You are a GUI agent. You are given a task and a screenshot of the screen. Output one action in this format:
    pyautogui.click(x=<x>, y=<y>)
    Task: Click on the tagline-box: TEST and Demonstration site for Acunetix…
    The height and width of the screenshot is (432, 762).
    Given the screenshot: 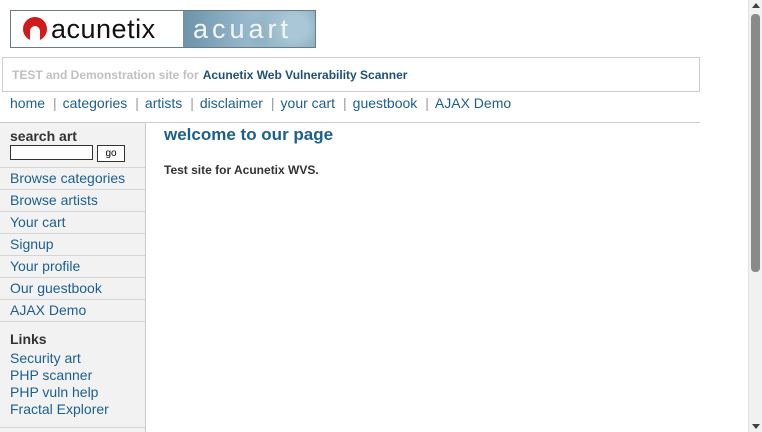 What is the action you would take?
    pyautogui.click(x=351, y=74)
    